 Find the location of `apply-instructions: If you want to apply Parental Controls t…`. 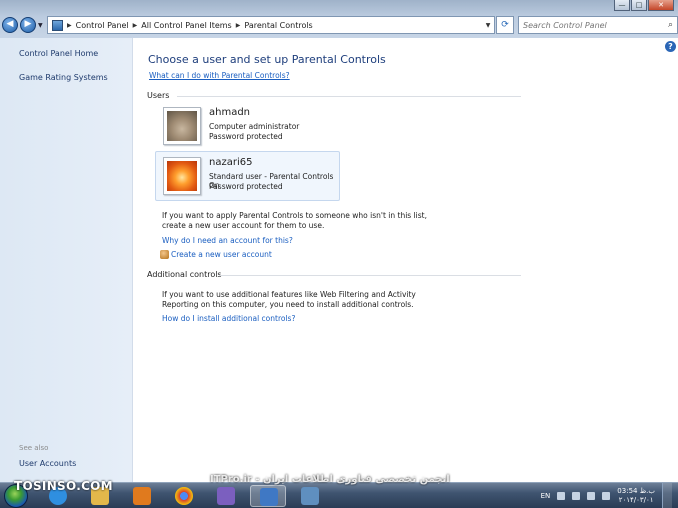

apply-instructions: If you want to apply Parental Controls t… is located at coordinates (294, 221).